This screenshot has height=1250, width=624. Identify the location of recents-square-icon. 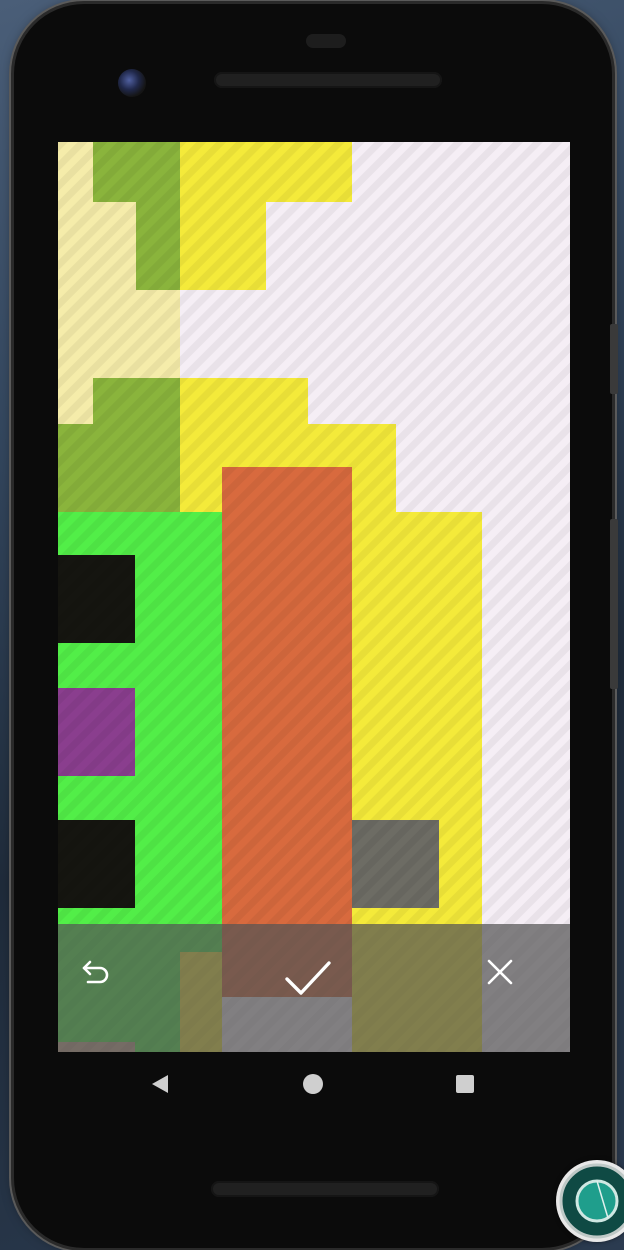
(465, 1084).